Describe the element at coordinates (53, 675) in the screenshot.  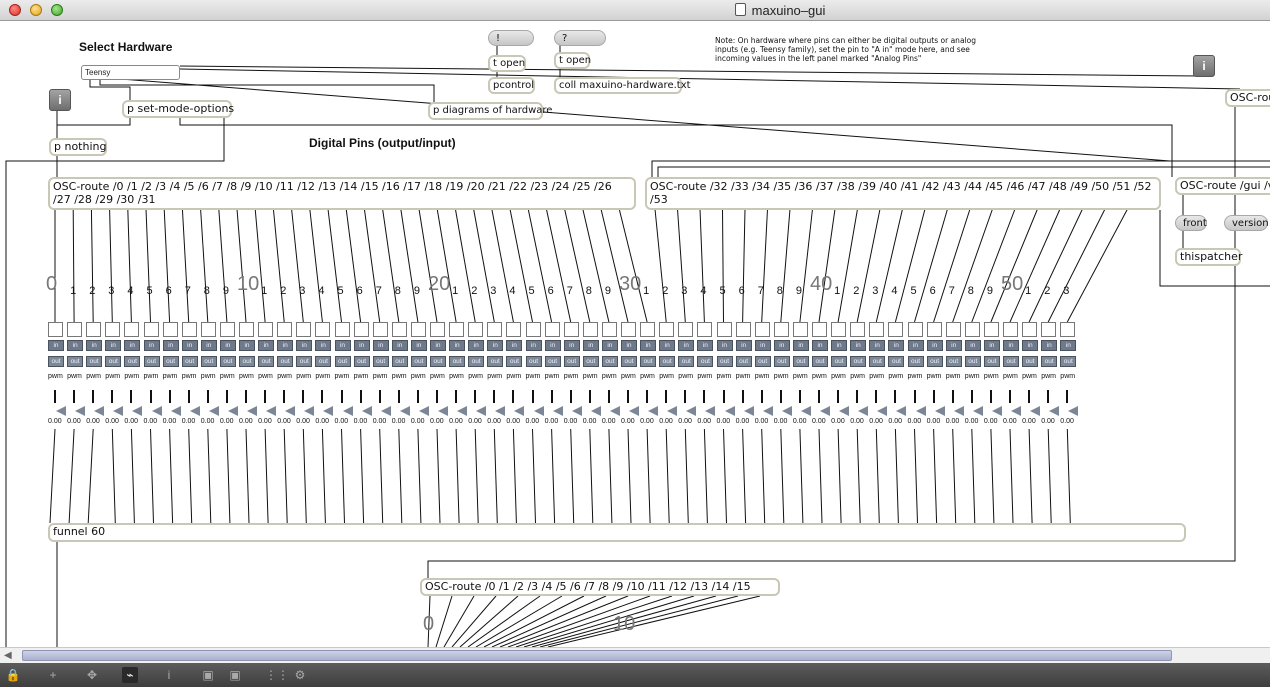
I see `add-object-icon: +` at that location.